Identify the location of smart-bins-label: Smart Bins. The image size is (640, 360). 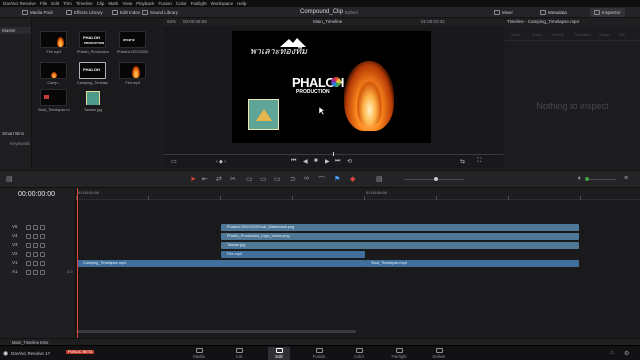
(13, 133).